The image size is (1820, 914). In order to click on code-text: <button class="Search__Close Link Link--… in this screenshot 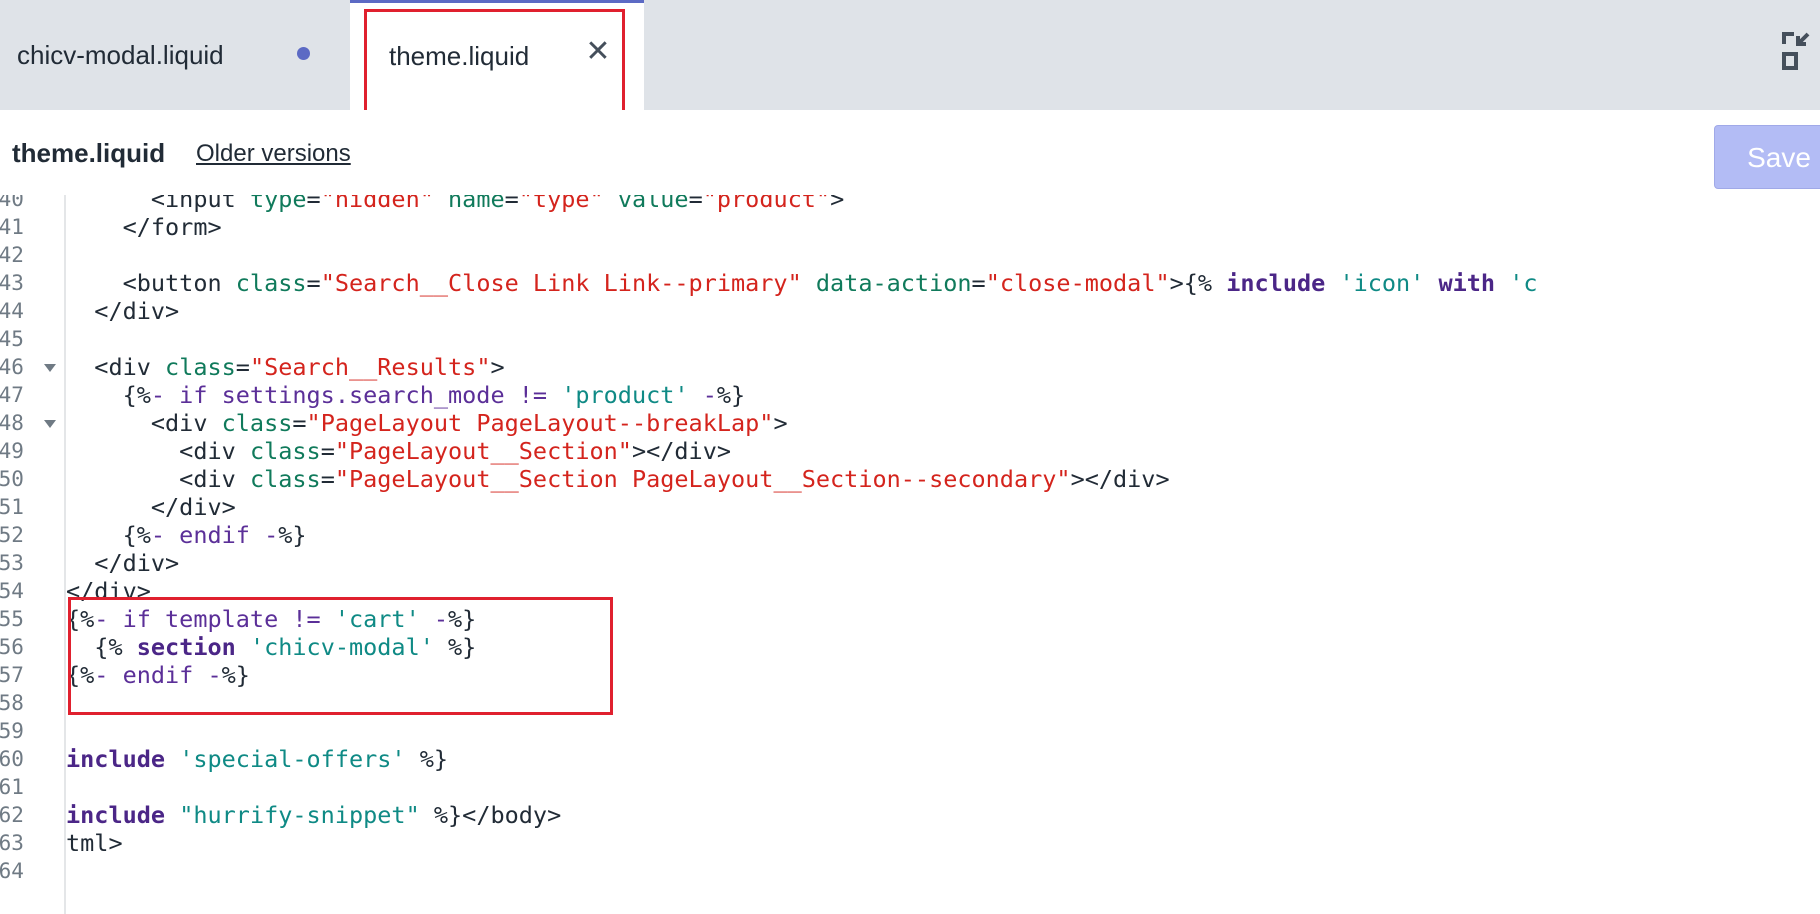, I will do `click(802, 283)`.